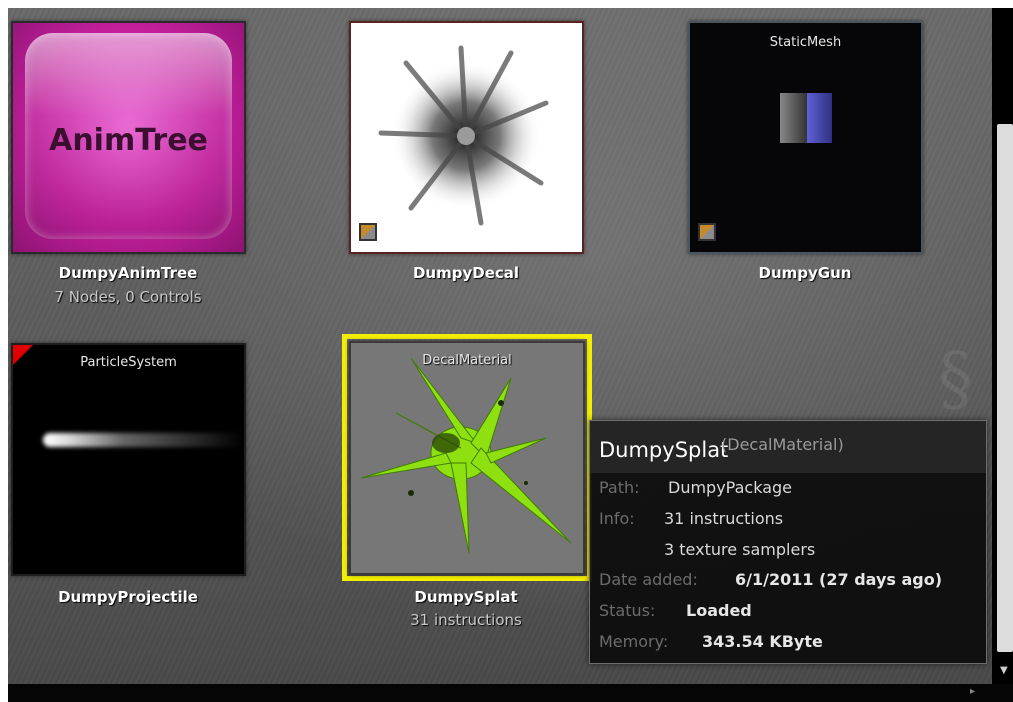 Image resolution: width=1013 pixels, height=702 pixels. What do you see at coordinates (730, 487) in the screenshot?
I see `tooltip-path-value: DumpyPackage` at bounding box center [730, 487].